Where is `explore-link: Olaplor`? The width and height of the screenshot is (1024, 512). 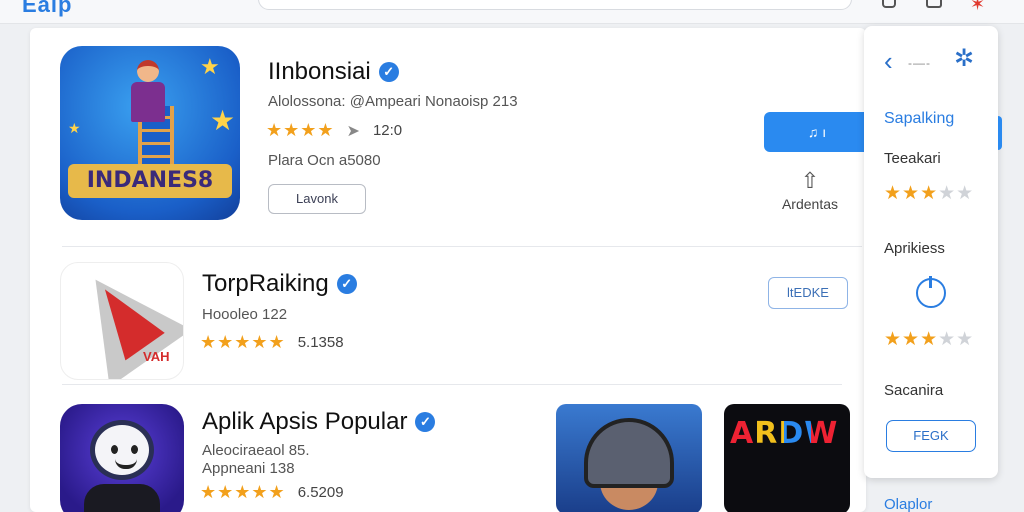
explore-link: Olaplor is located at coordinates (908, 504).